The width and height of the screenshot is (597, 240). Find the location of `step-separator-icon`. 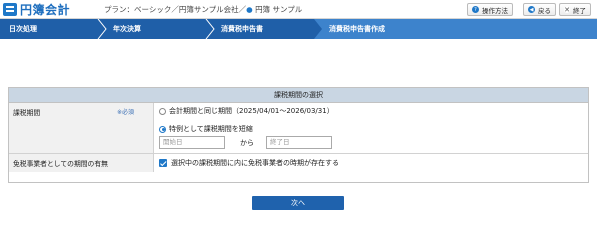

step-separator-icon is located at coordinates (316, 29).